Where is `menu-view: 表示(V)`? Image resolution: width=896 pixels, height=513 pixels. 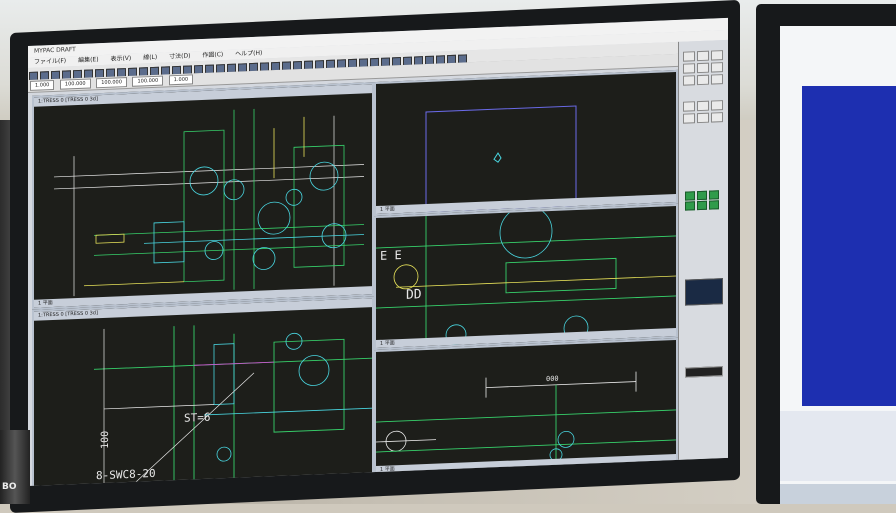 menu-view: 表示(V) is located at coordinates (120, 59).